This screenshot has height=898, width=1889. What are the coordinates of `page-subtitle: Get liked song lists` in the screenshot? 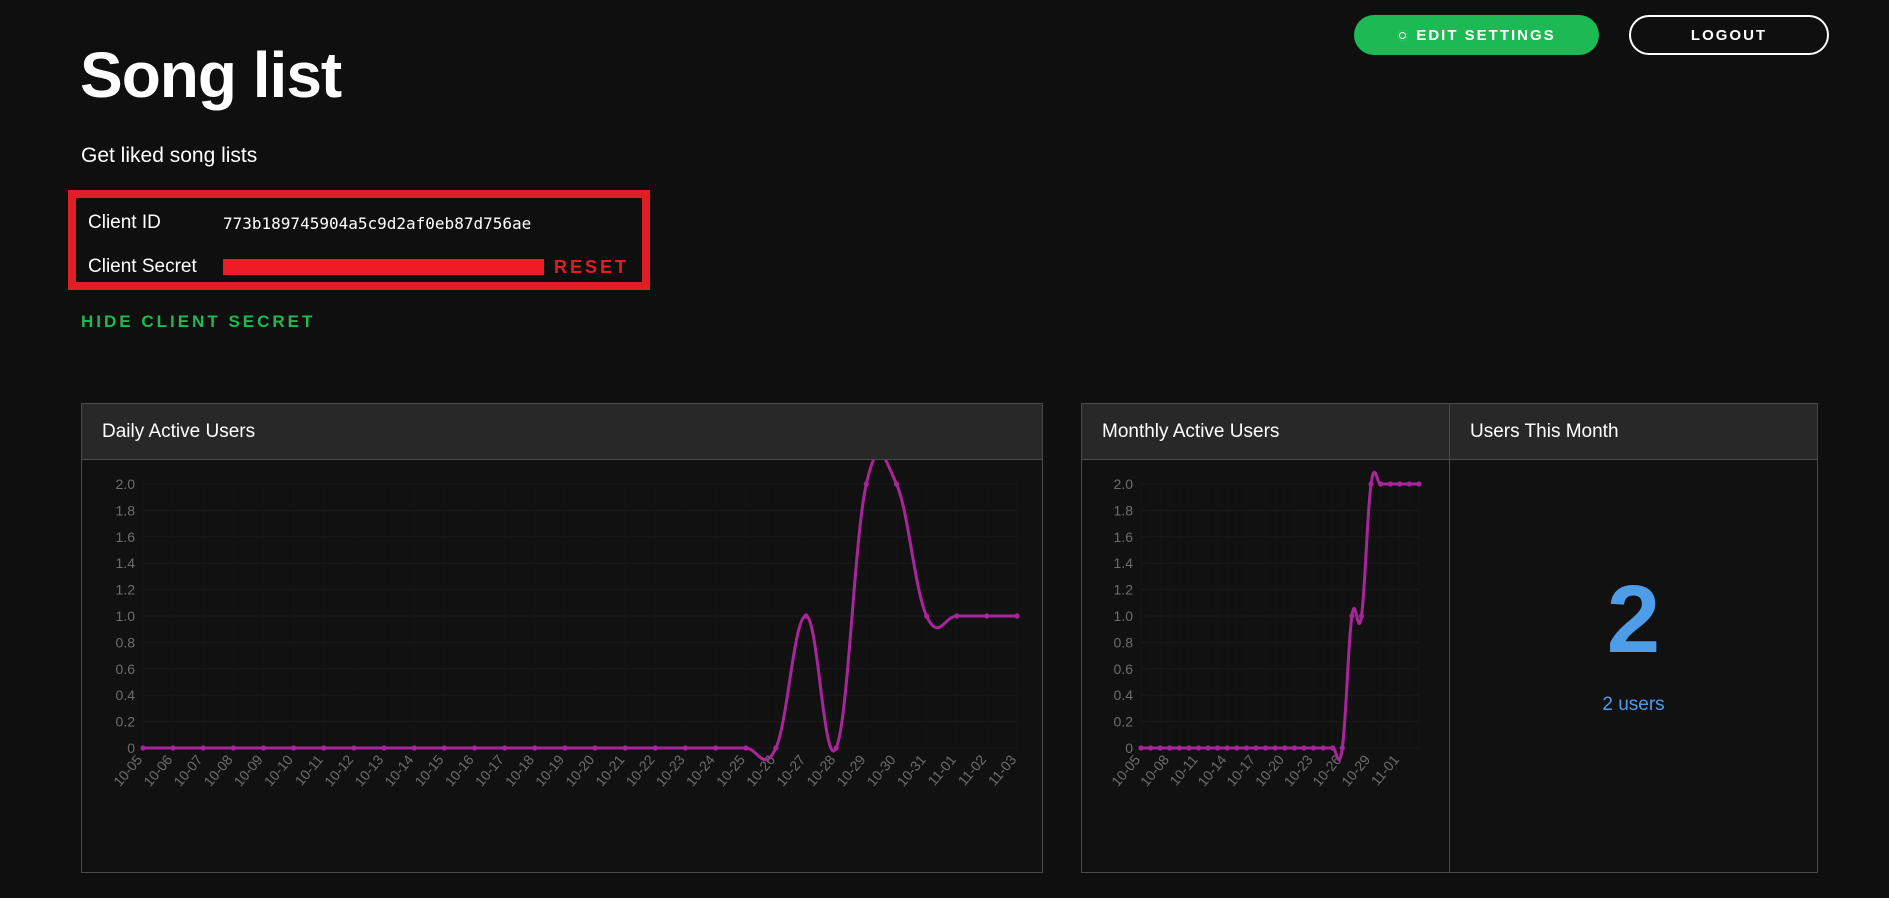 It's located at (169, 155).